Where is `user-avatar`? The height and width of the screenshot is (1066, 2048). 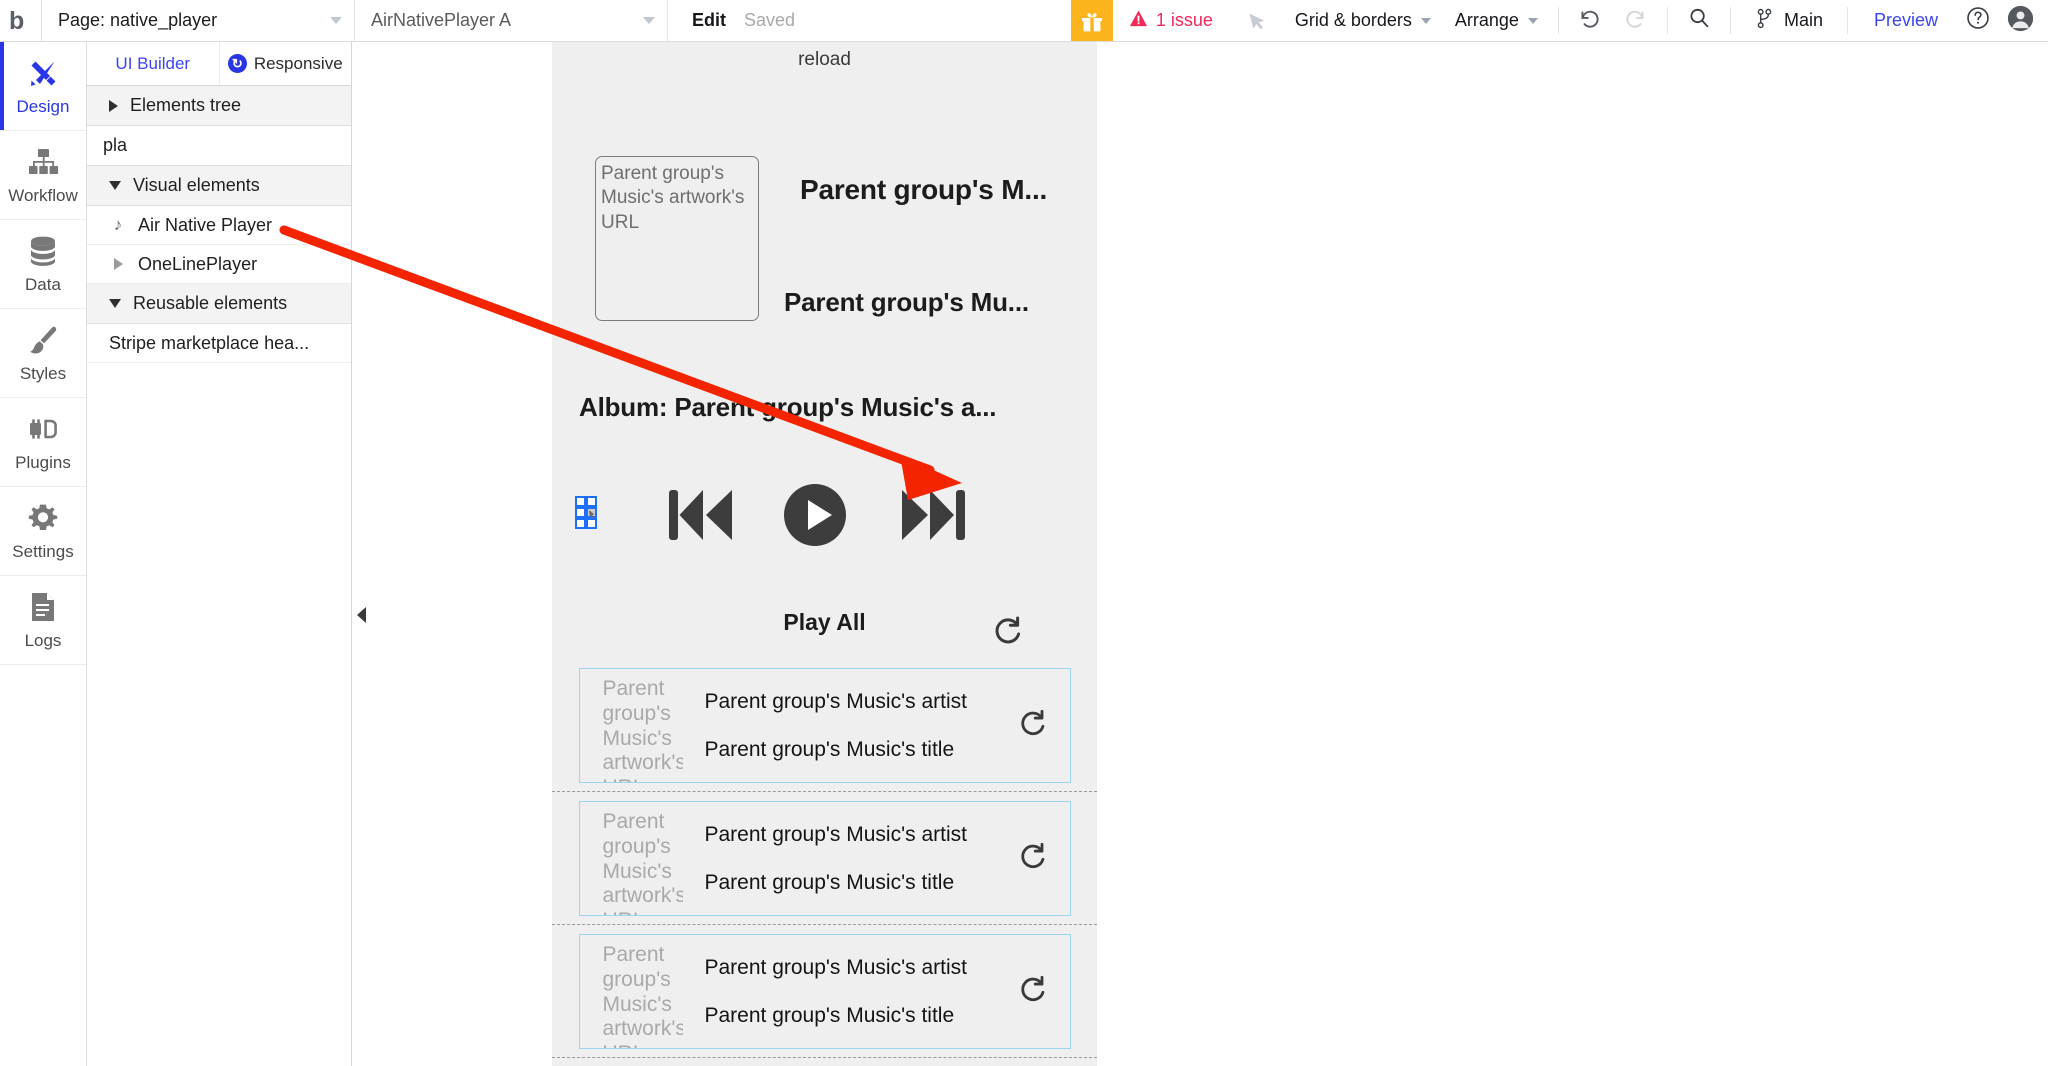 user-avatar is located at coordinates (2024, 20).